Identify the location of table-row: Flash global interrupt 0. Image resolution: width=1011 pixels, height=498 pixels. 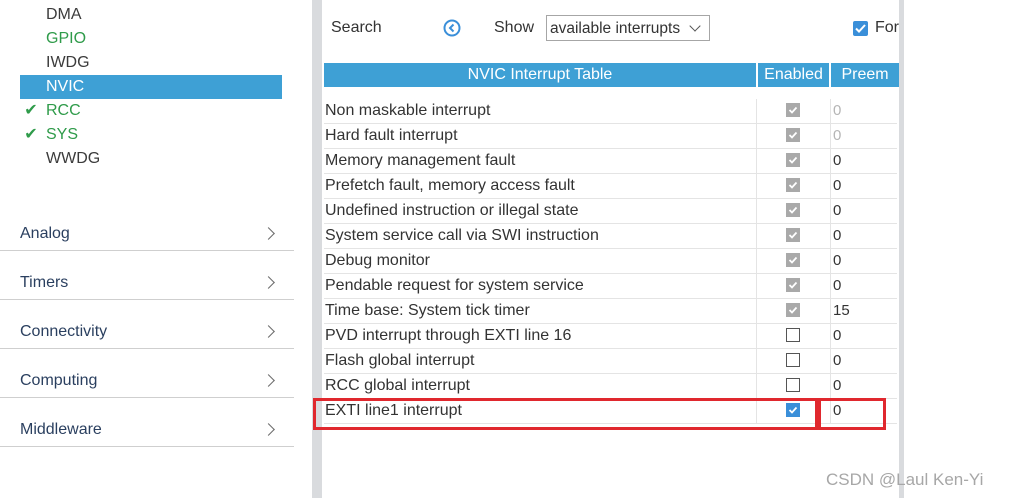
(610, 361).